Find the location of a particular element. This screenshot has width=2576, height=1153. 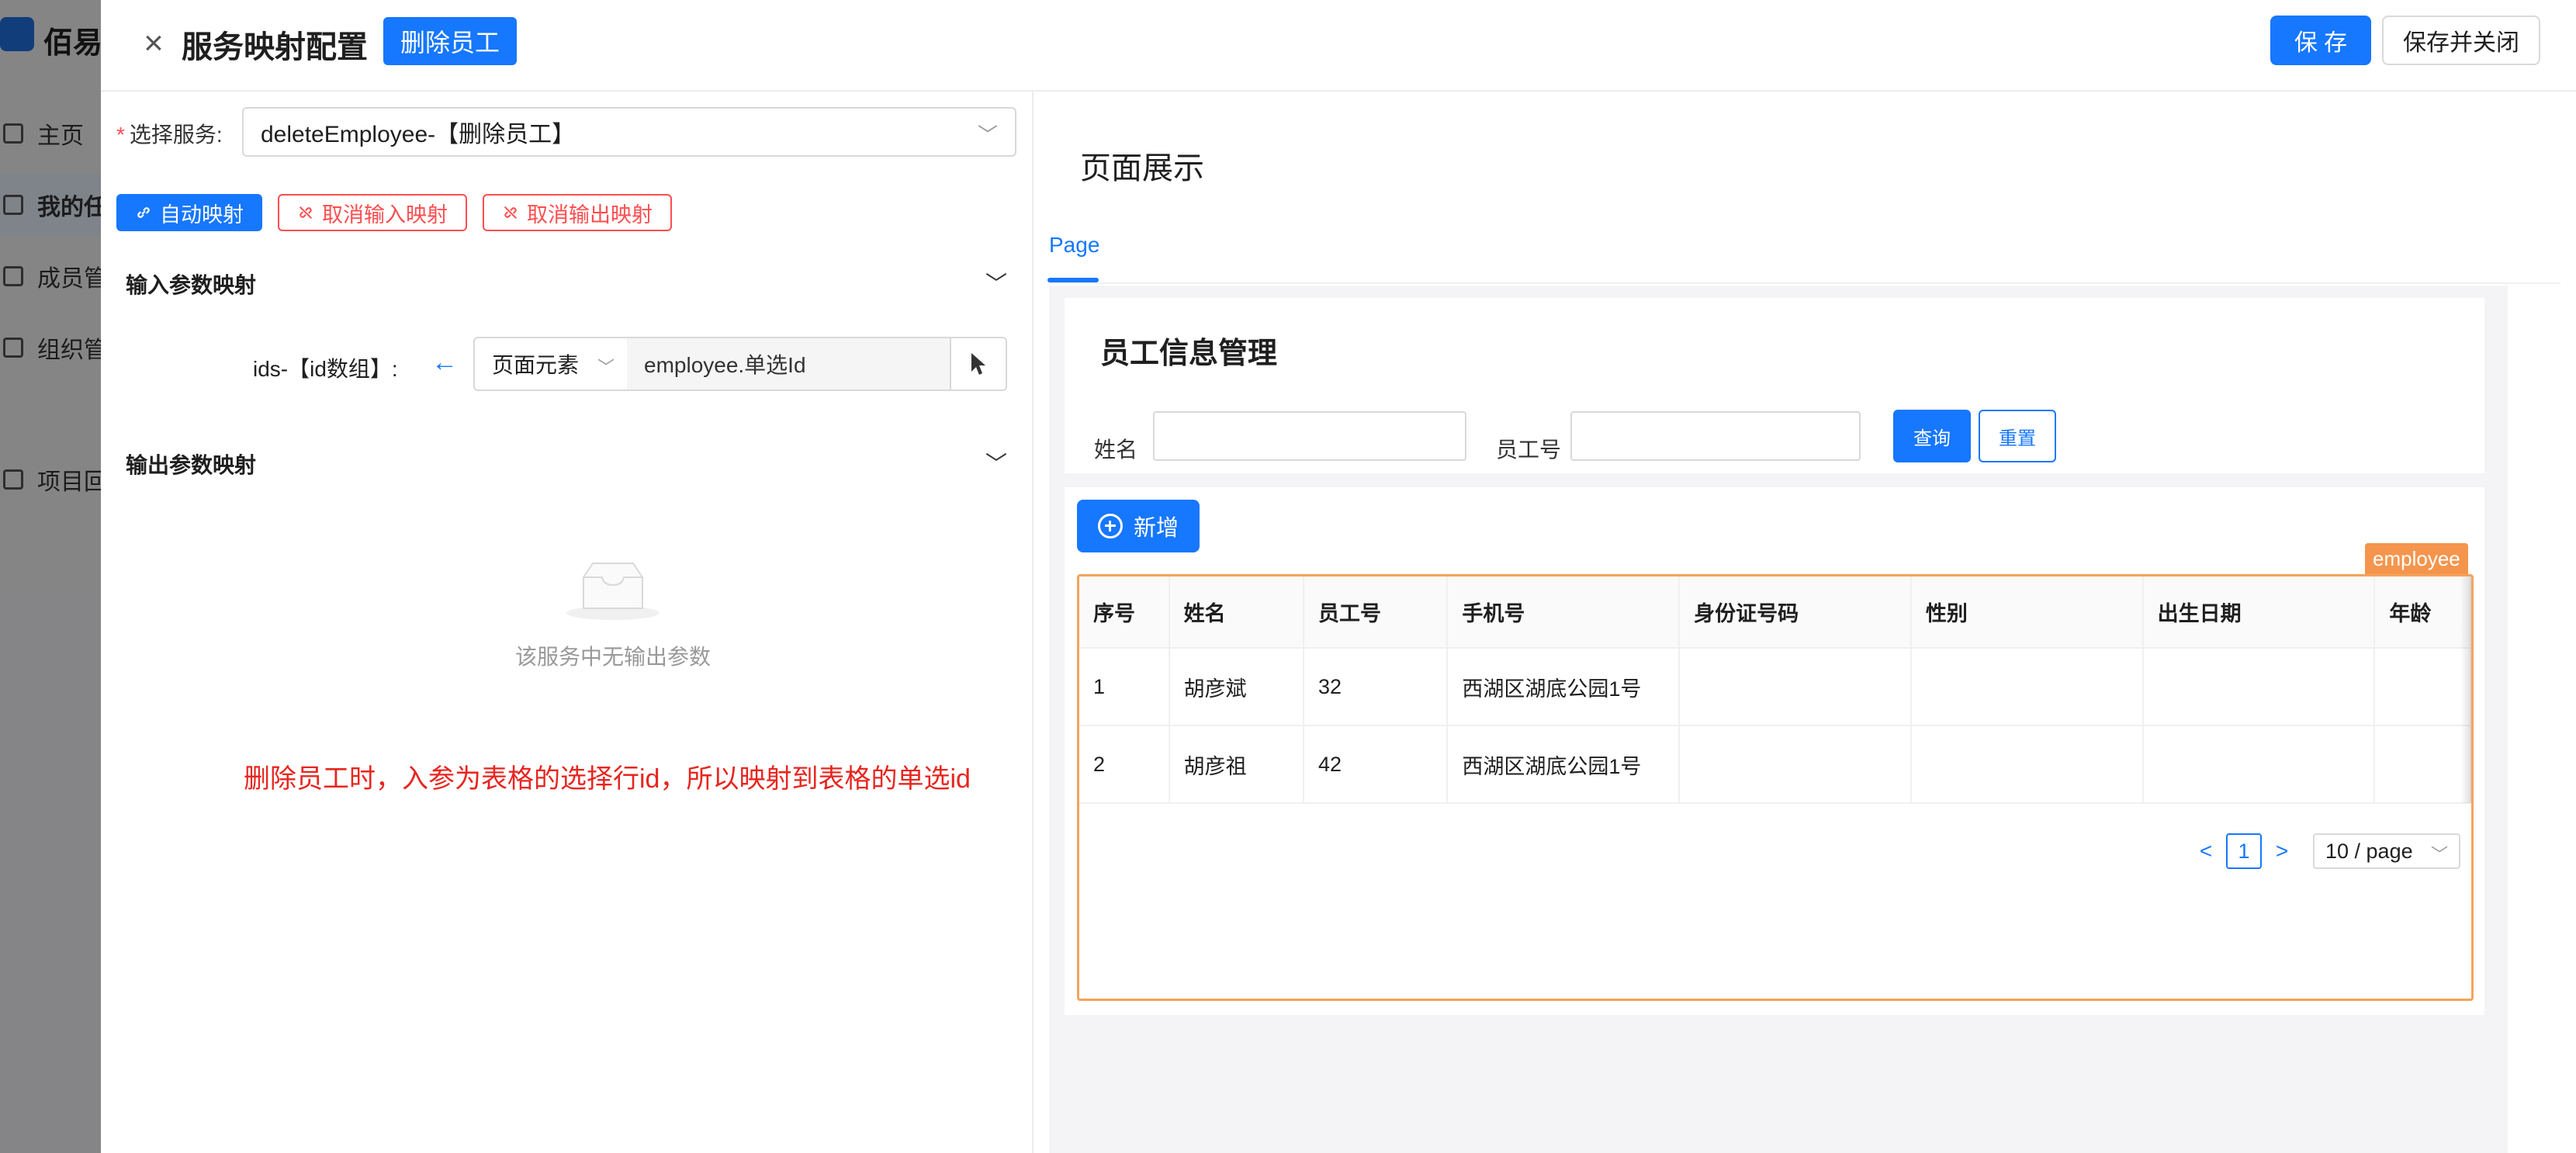

service-field-label: * 选择服务: is located at coordinates (169, 135).